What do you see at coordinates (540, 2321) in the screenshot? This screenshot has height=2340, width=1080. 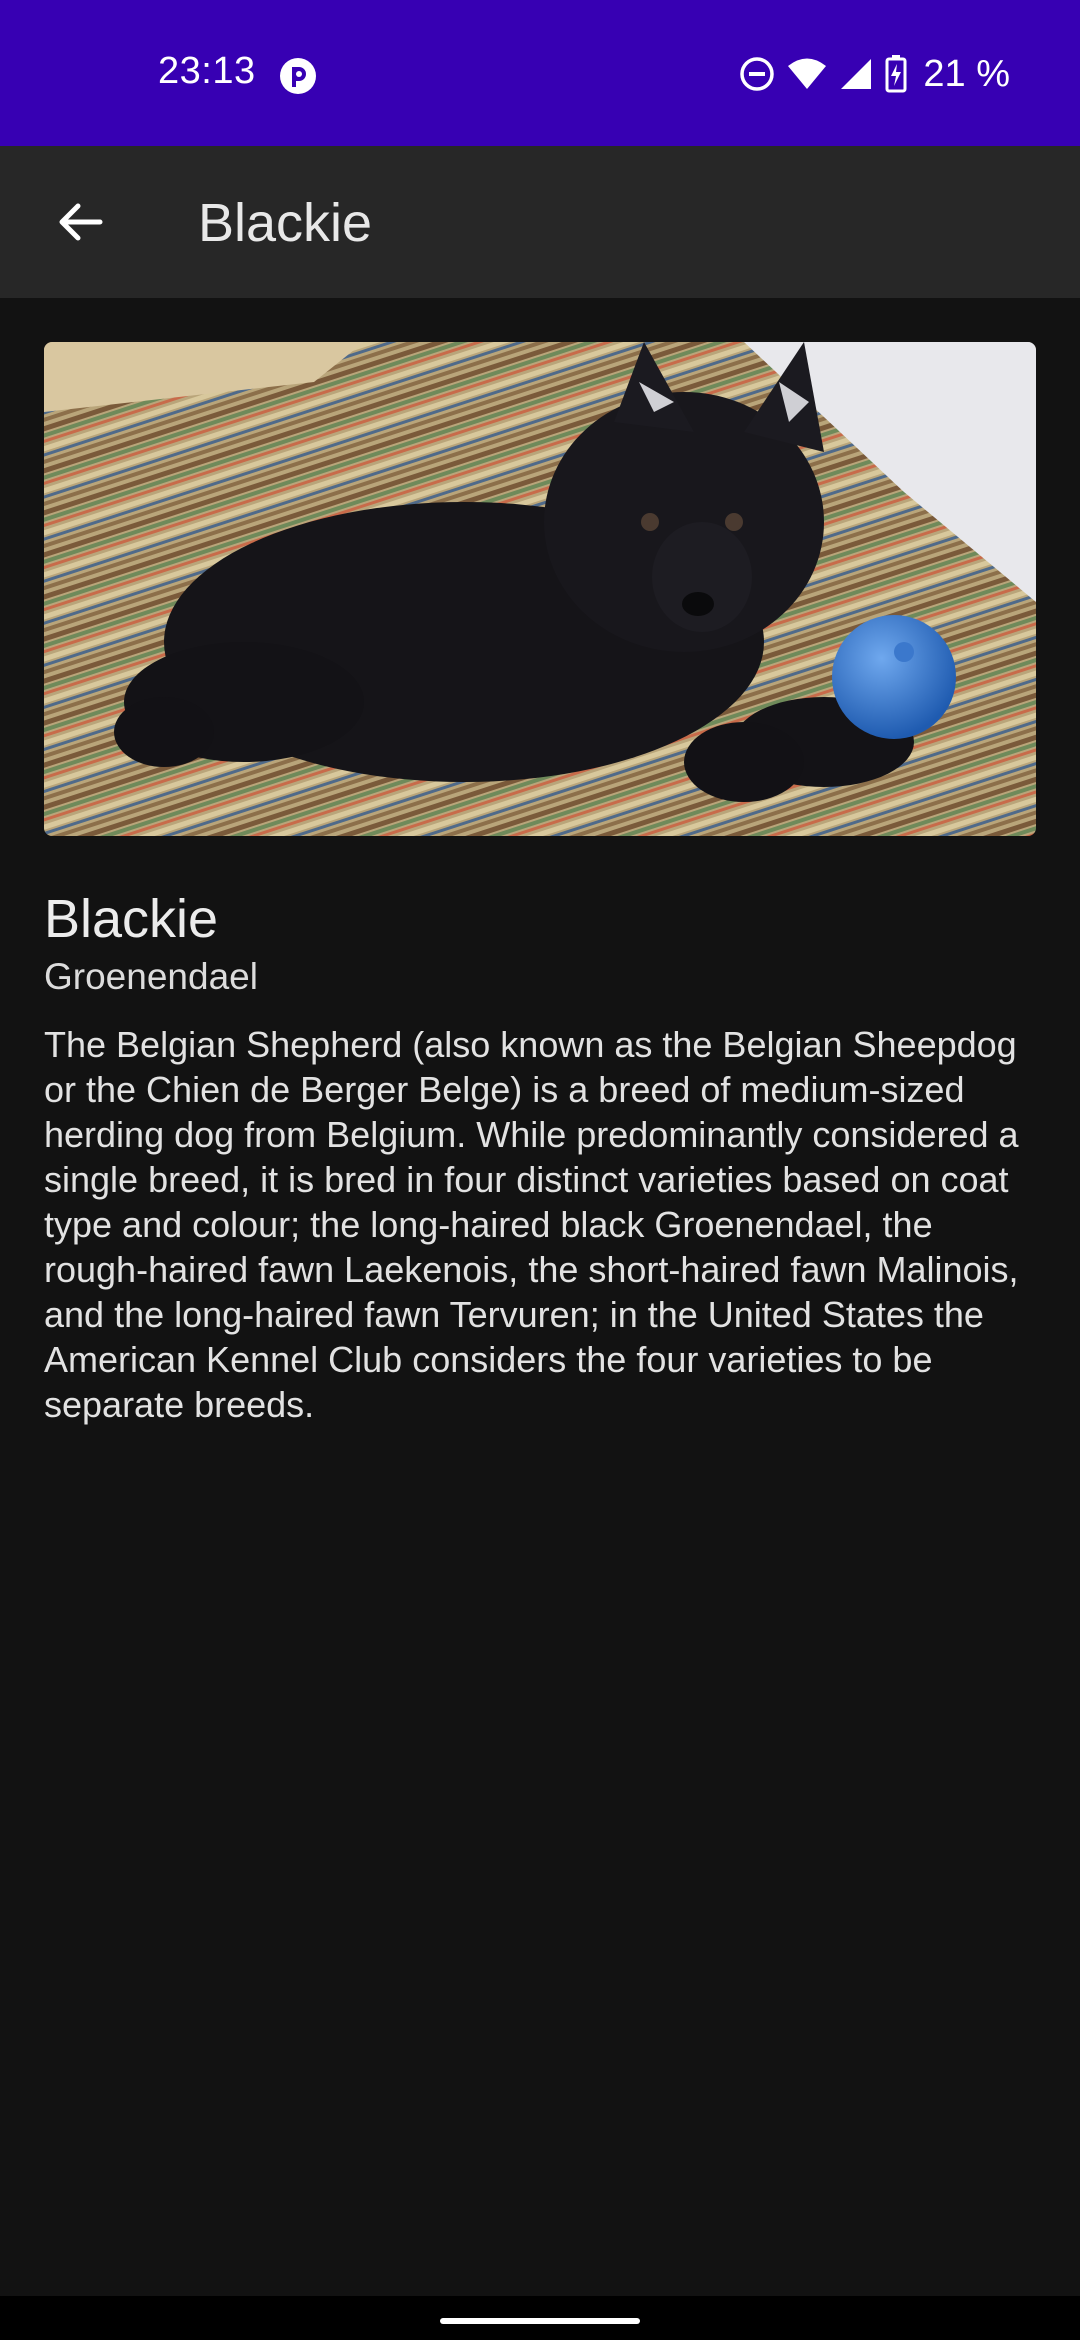 I see `home-gesture-handle` at bounding box center [540, 2321].